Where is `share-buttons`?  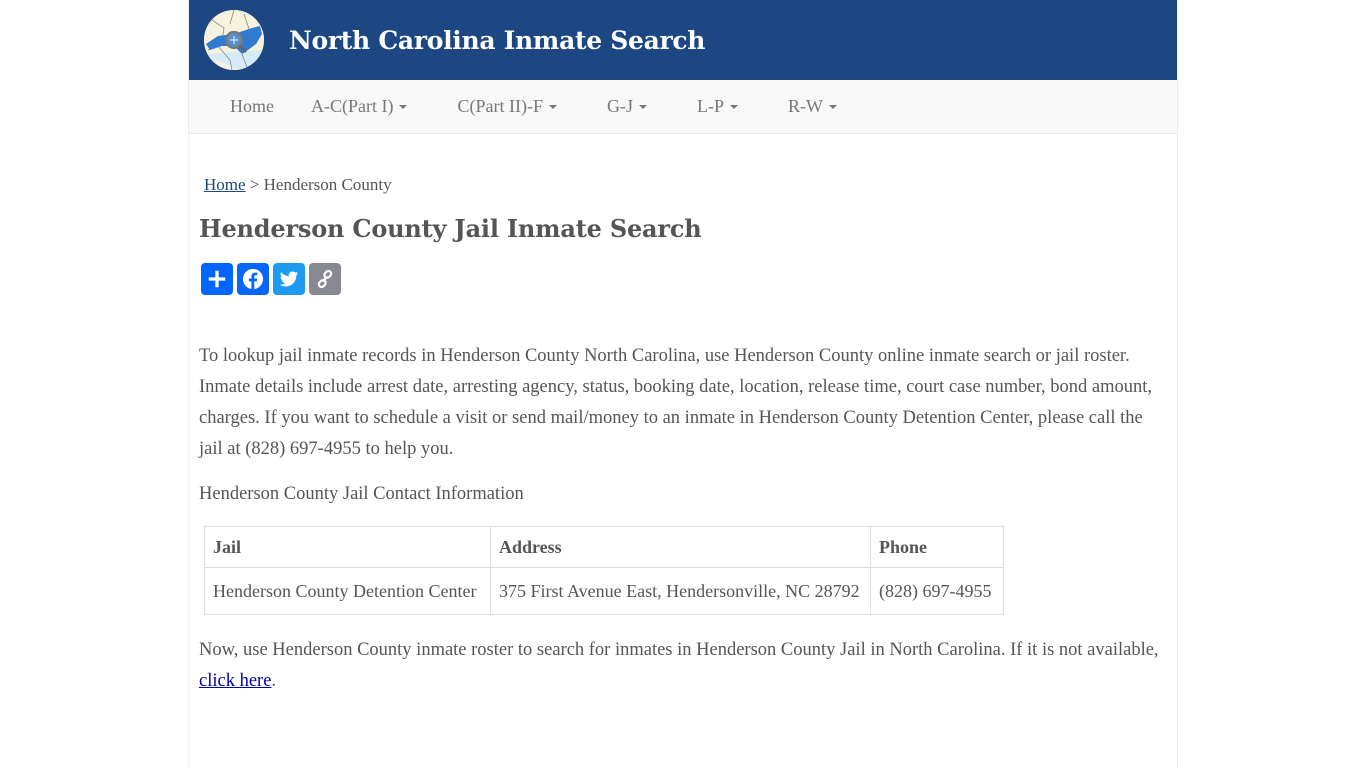 share-buttons is located at coordinates (684, 279).